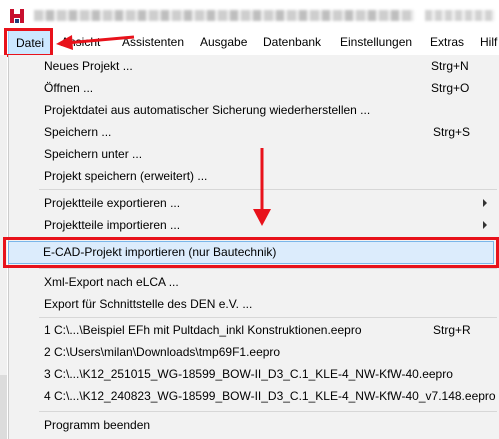  What do you see at coordinates (253, 66) in the screenshot?
I see `menu-item-neues-projekt: Neues Projekt ... Strg+N` at bounding box center [253, 66].